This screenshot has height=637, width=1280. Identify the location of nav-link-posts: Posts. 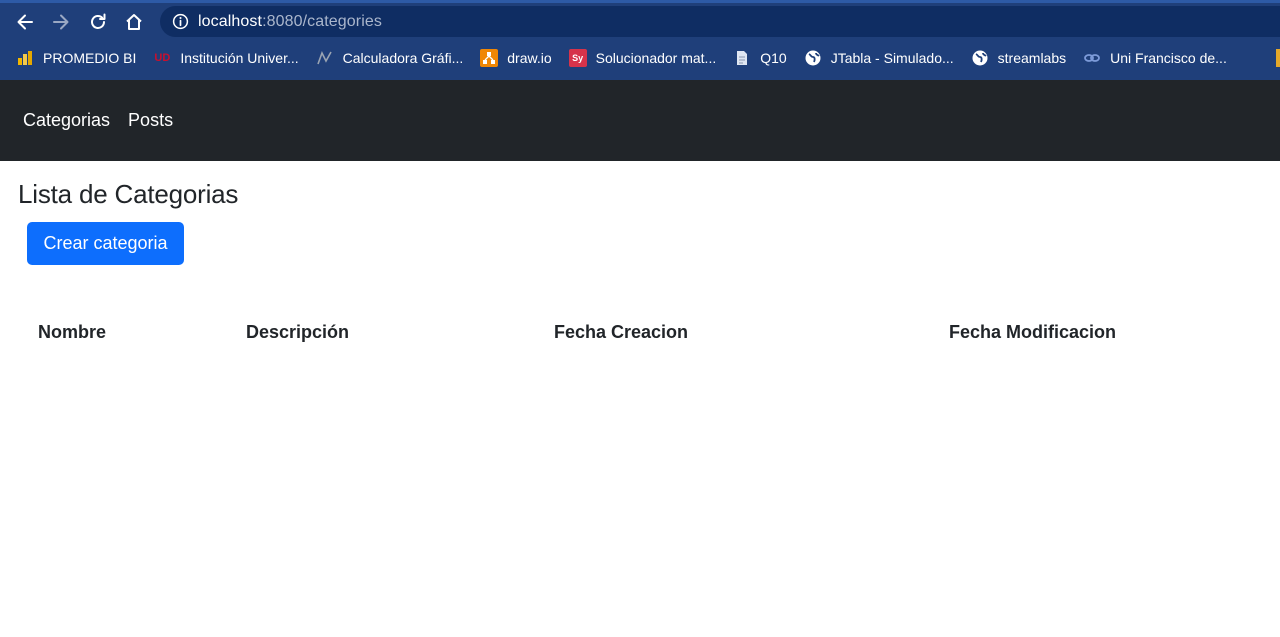
(150, 120).